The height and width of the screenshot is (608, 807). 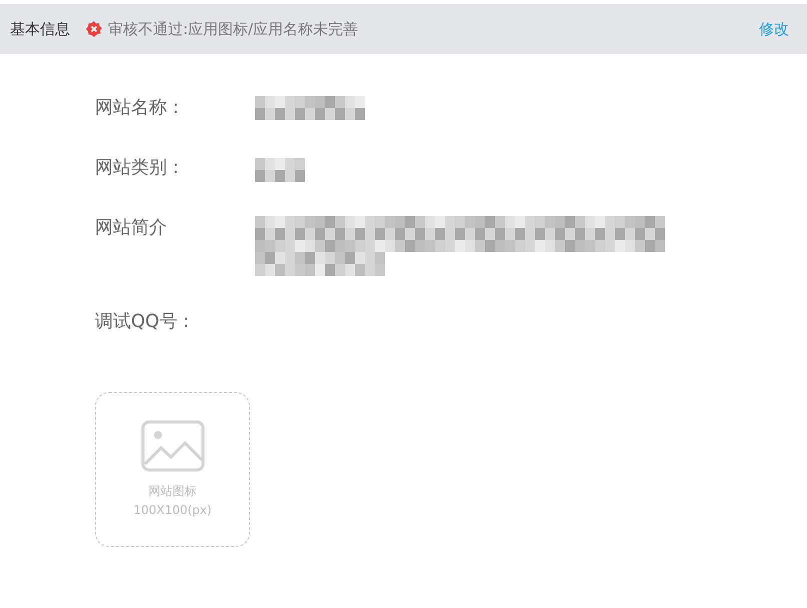 What do you see at coordinates (233, 29) in the screenshot?
I see `status-message: 审核不通过:应用图标/应用名称未完善` at bounding box center [233, 29].